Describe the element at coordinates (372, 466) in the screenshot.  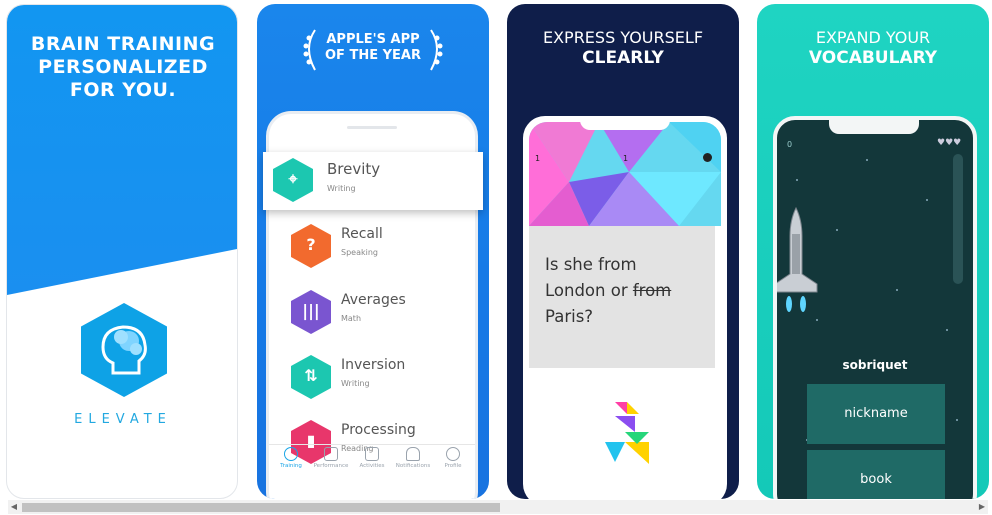
I see `tab-label: Activities` at that location.